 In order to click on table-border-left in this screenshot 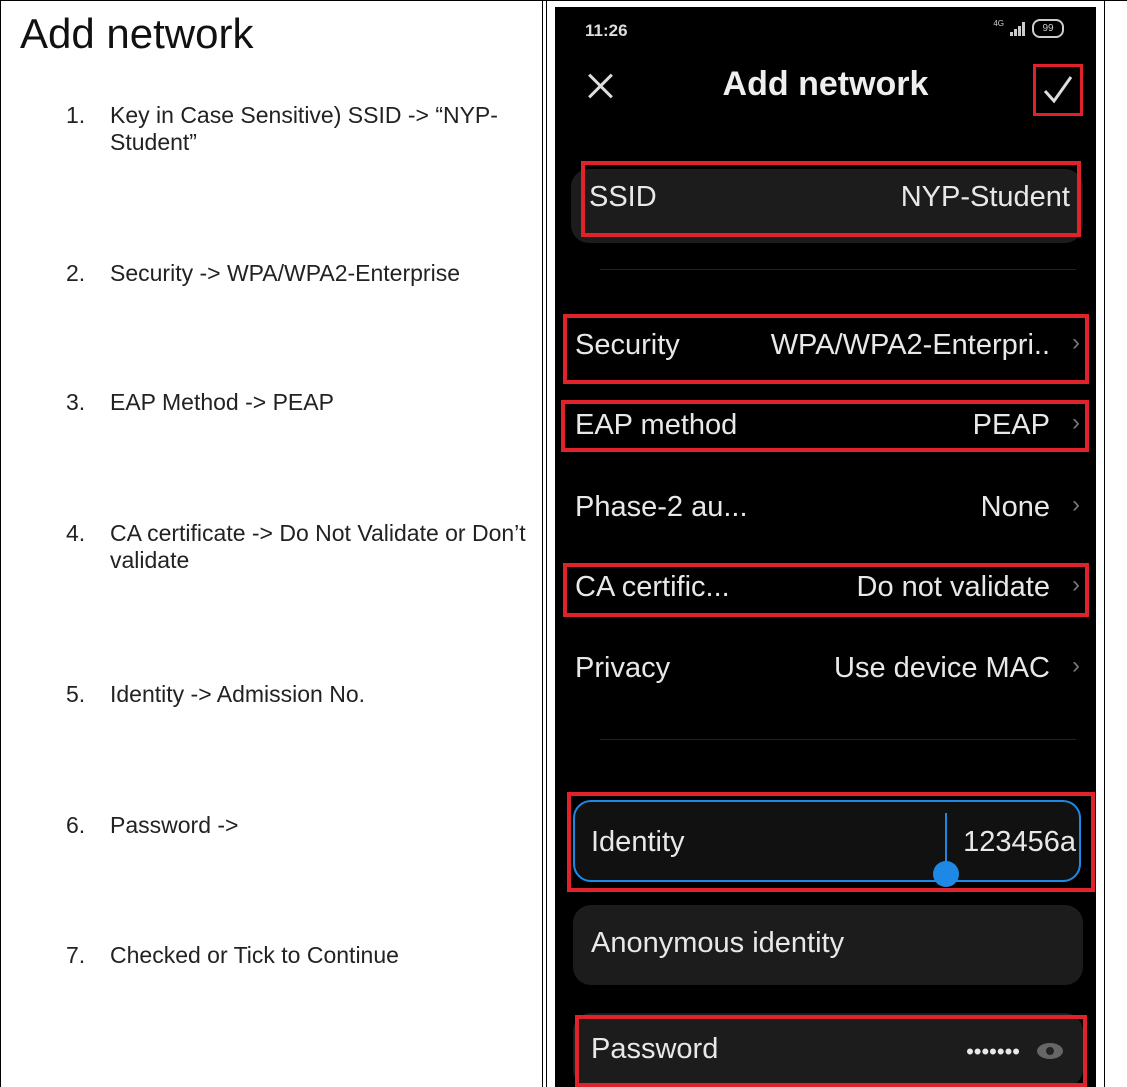, I will do `click(0, 543)`.